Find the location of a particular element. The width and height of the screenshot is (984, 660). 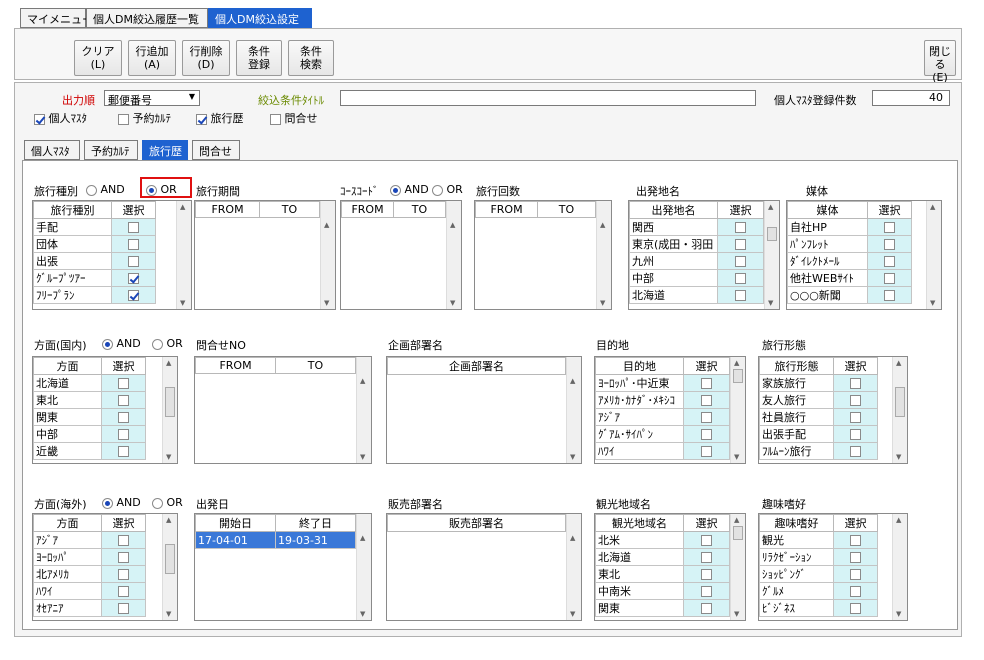

close-button: 閉じる (E) is located at coordinates (940, 62).